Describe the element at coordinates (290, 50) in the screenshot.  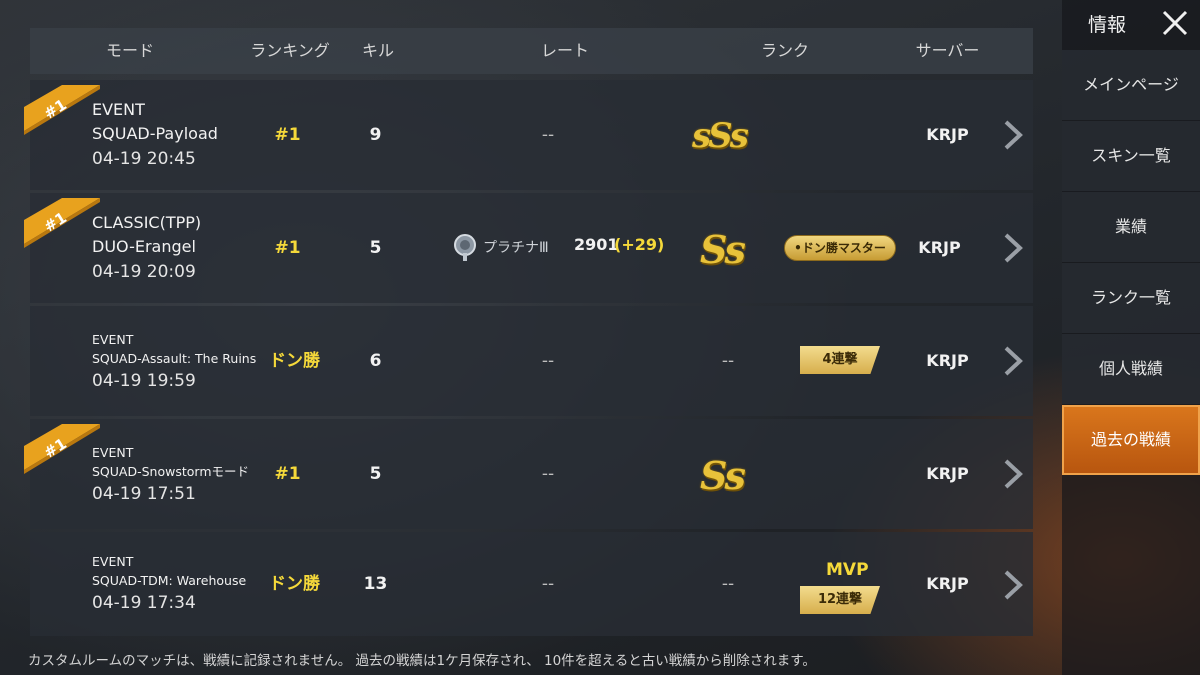
I see `header-ranking: ランキング` at that location.